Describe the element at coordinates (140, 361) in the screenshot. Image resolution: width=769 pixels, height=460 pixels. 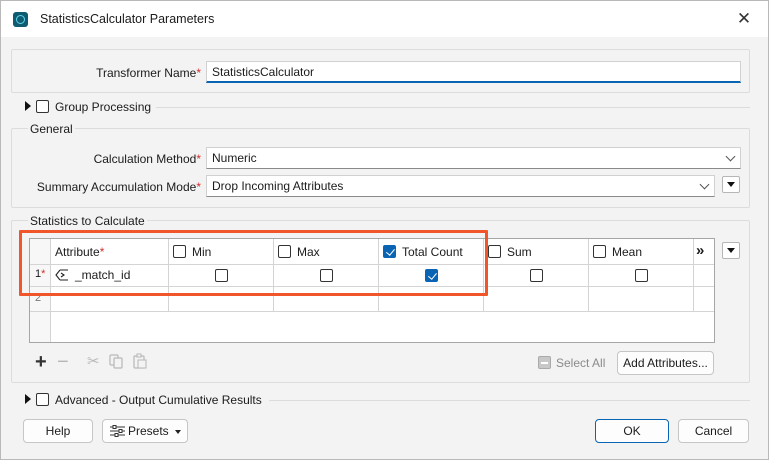
I see `paste-icon` at that location.